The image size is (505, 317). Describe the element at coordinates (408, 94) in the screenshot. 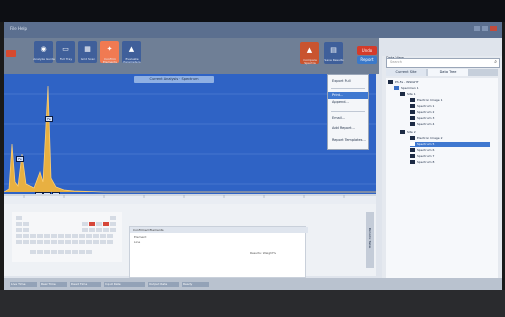

I see `tree-item-site: Site 1` at that location.